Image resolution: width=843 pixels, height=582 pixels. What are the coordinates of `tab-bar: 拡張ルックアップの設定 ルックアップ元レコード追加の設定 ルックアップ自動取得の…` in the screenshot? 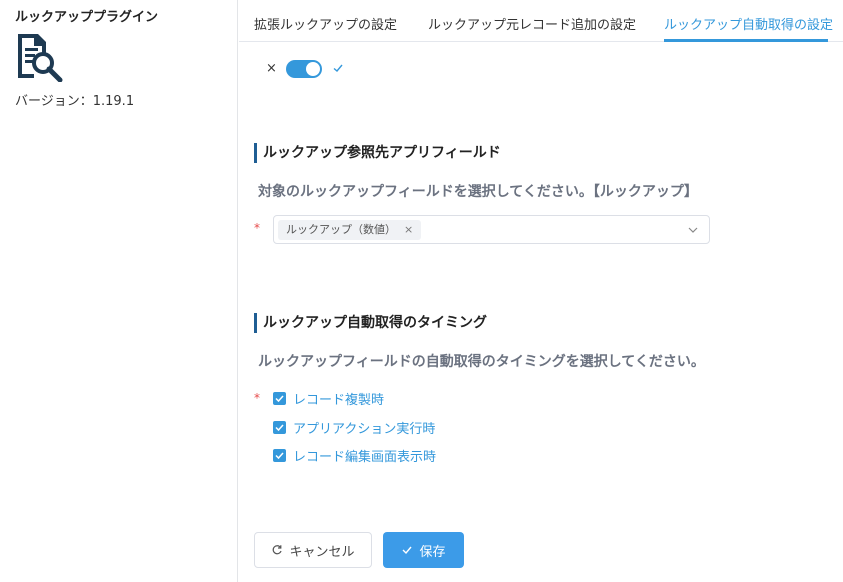 It's located at (541, 21).